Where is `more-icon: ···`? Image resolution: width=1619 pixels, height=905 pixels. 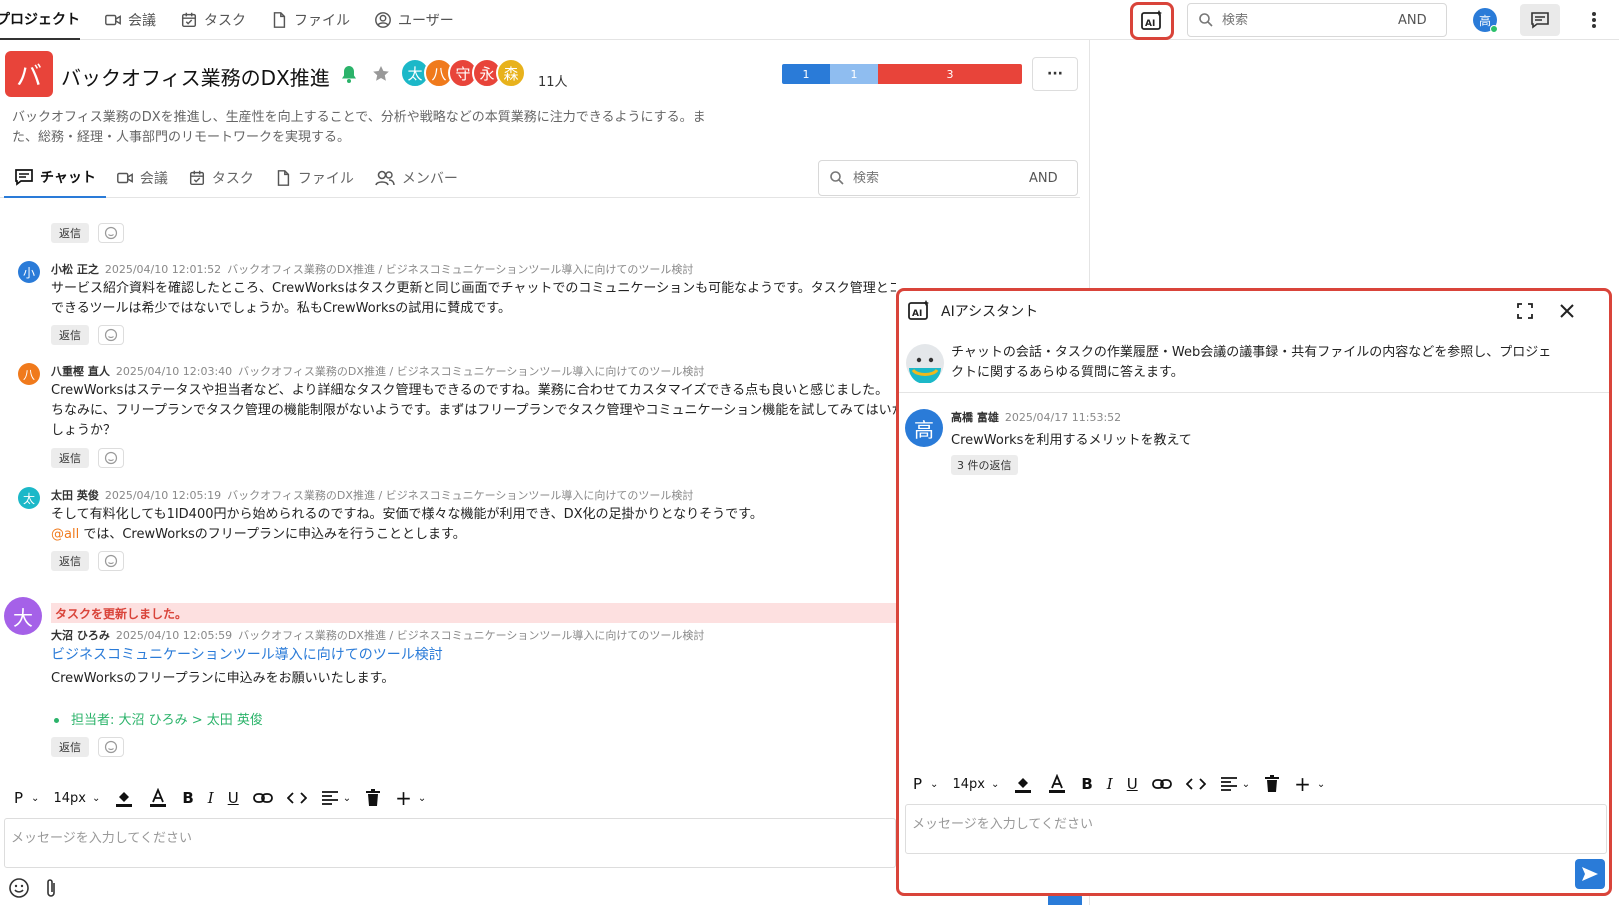
more-icon: ··· is located at coordinates (1055, 74).